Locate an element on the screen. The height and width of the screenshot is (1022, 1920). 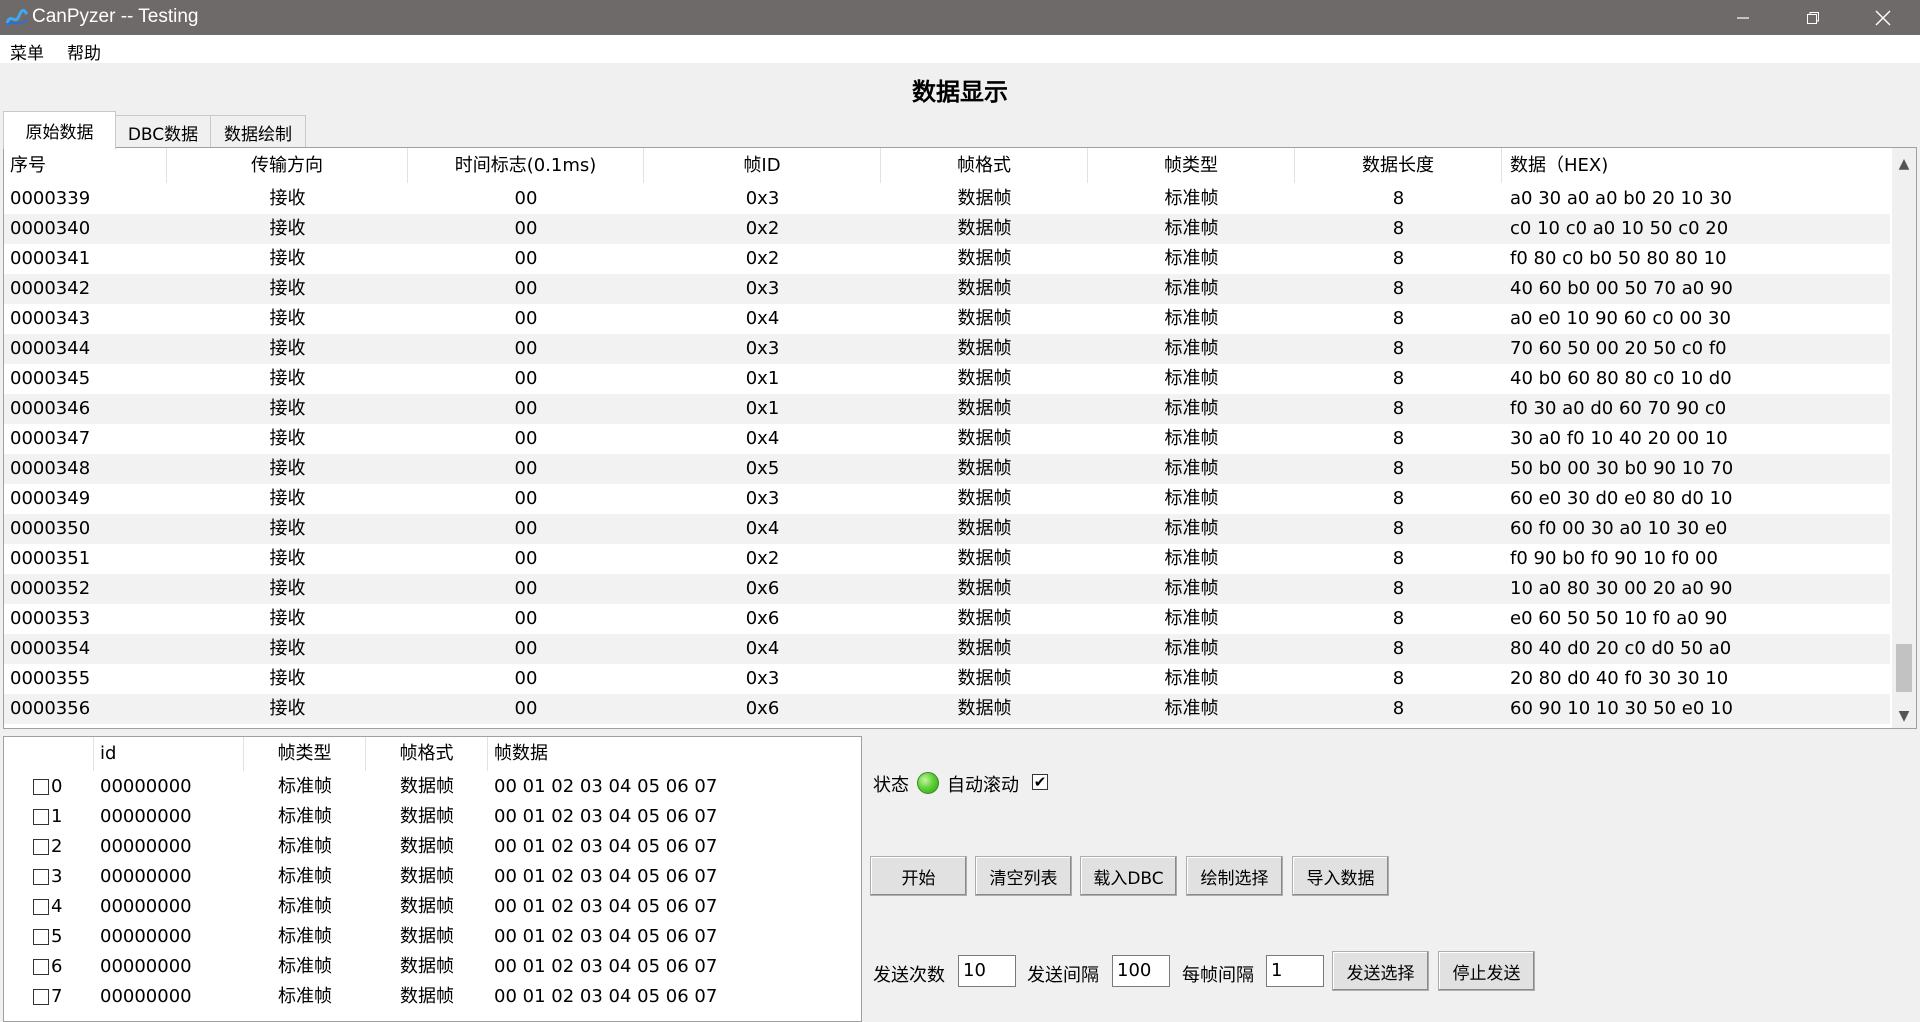
send-table-row: 0 00000000 标准帧 数据帧 00 01 02 03 04 05 06 07 is located at coordinates (432, 787).